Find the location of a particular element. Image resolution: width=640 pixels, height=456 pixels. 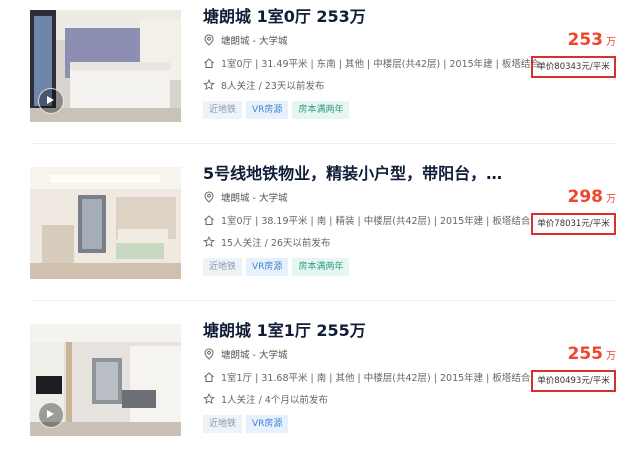

follow-text: 1人关注 / 4个月以前发布 is located at coordinates (274, 400).